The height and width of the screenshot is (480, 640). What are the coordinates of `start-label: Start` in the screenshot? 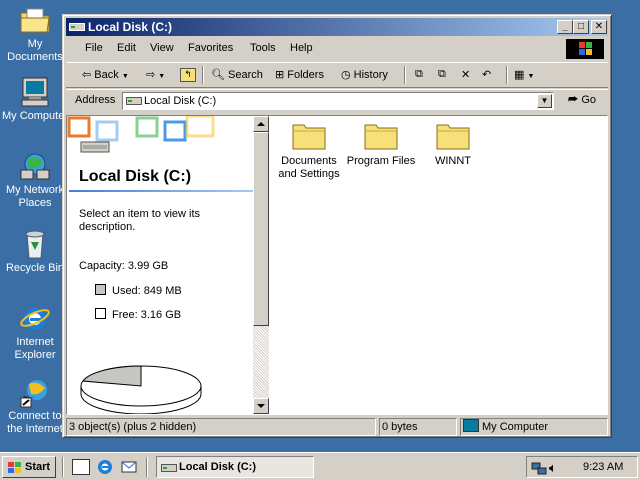 It's located at (38, 467).